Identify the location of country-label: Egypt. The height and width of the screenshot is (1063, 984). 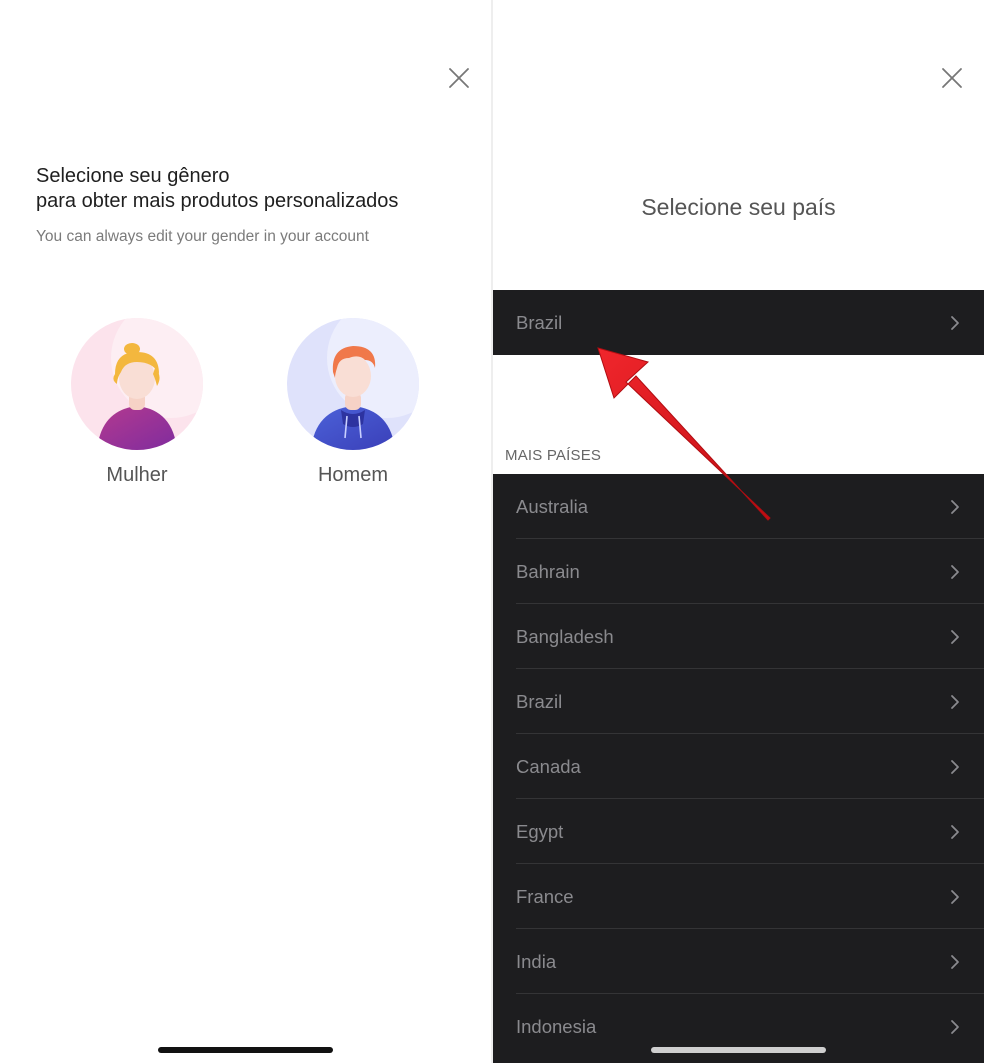
(540, 831).